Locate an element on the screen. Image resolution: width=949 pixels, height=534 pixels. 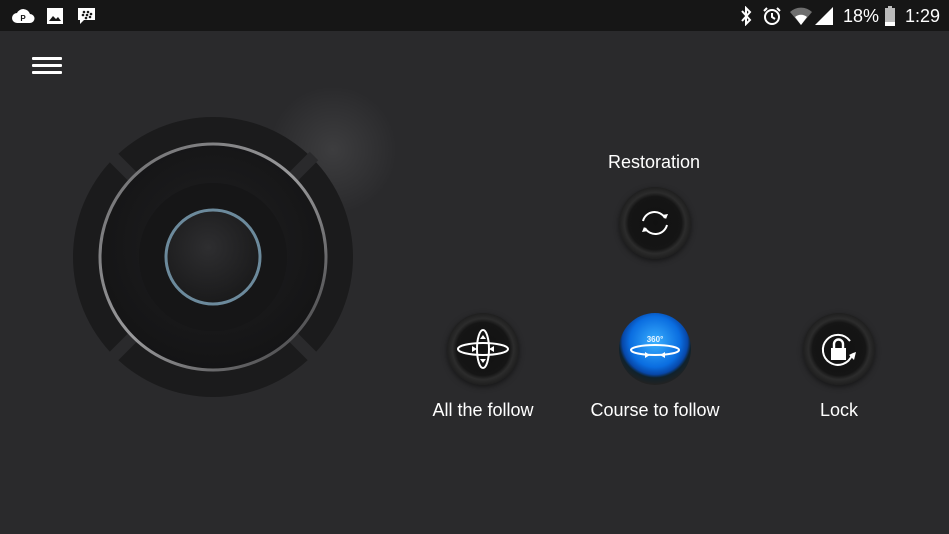
all-follow-label: All the follow is located at coordinates (483, 410).